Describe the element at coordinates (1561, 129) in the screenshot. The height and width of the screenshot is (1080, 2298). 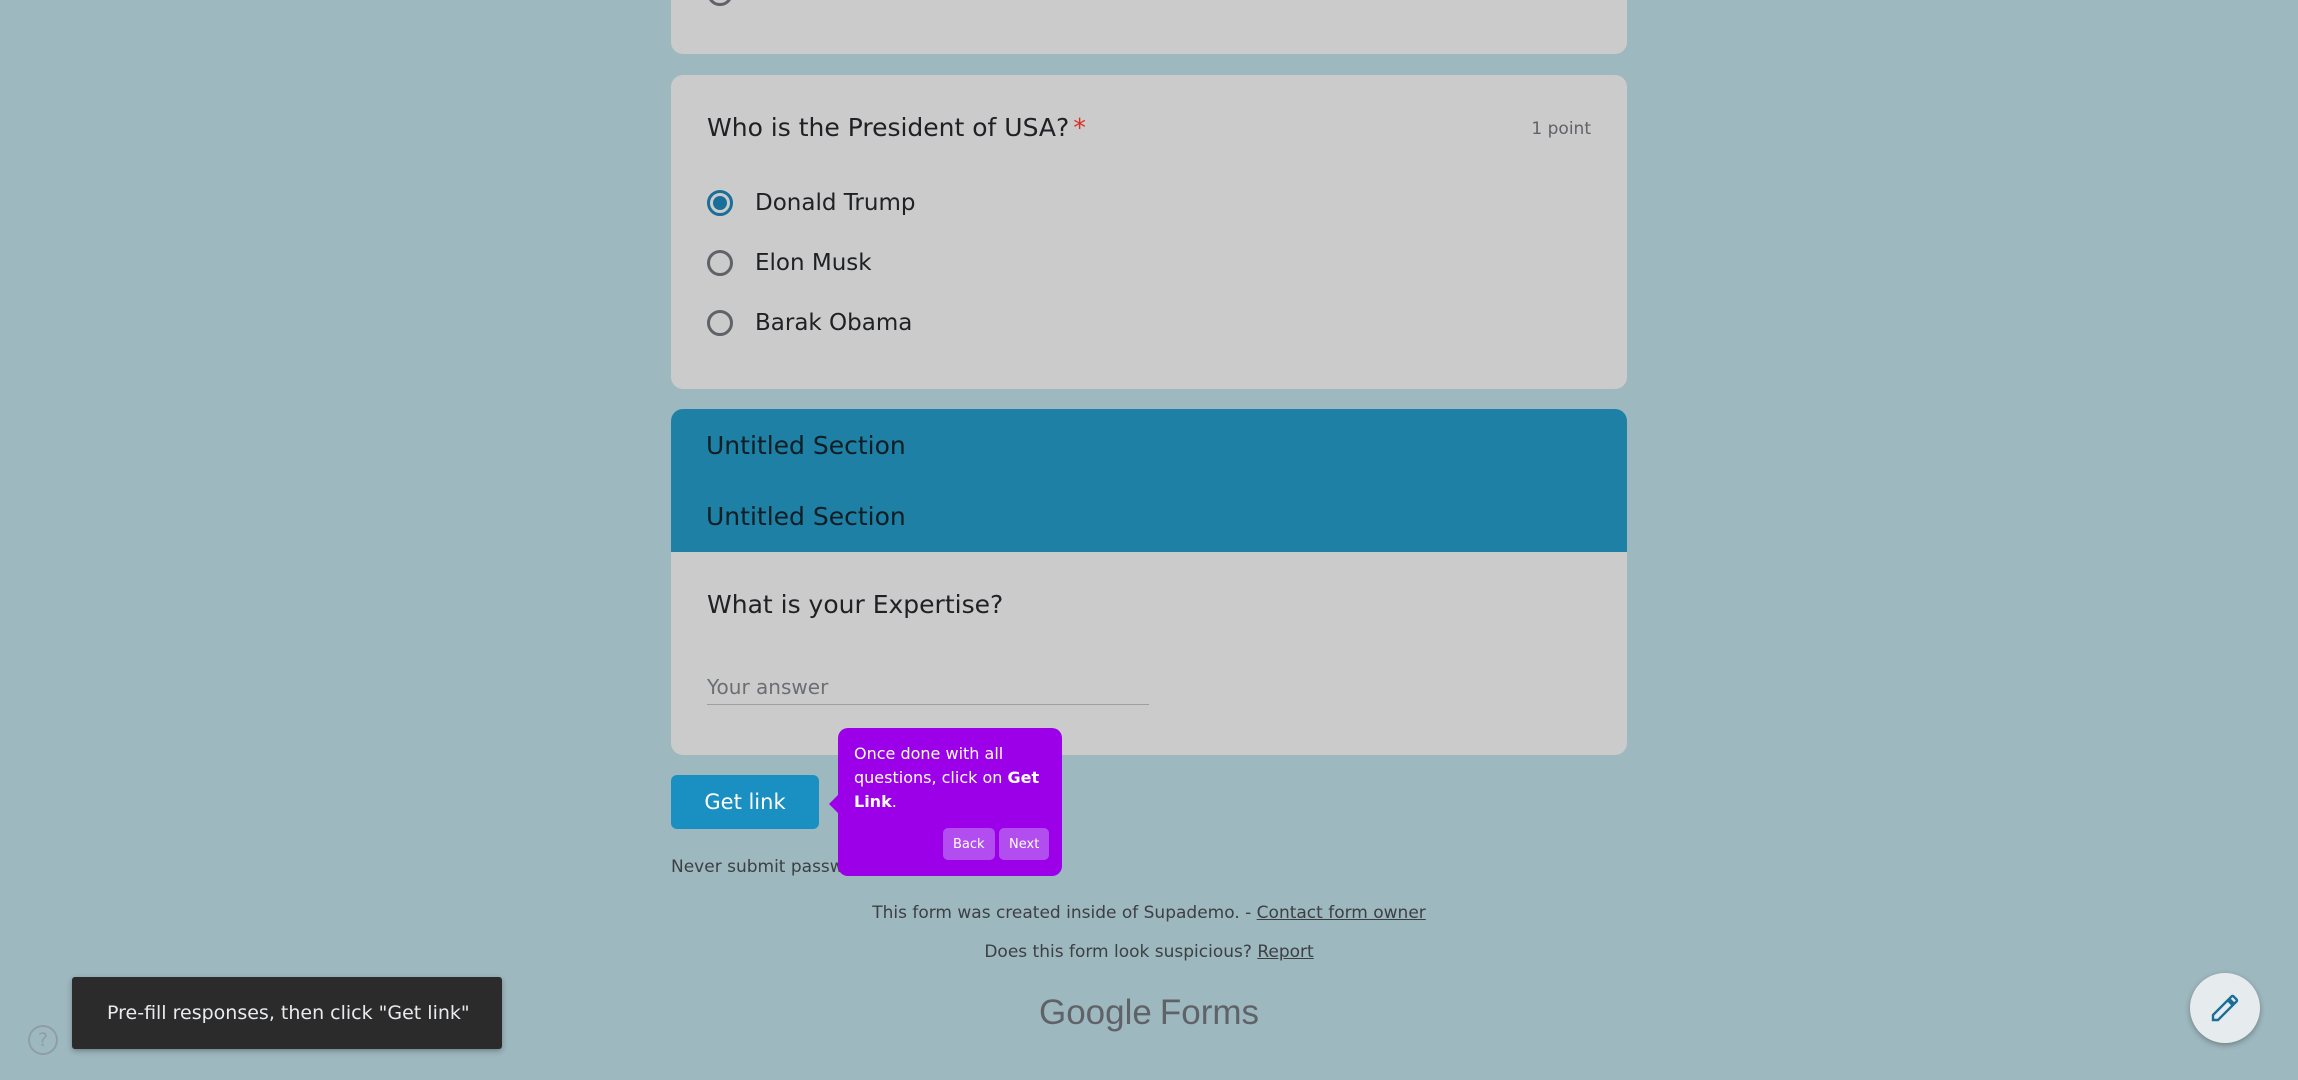
I see `question-points: 1 point` at that location.